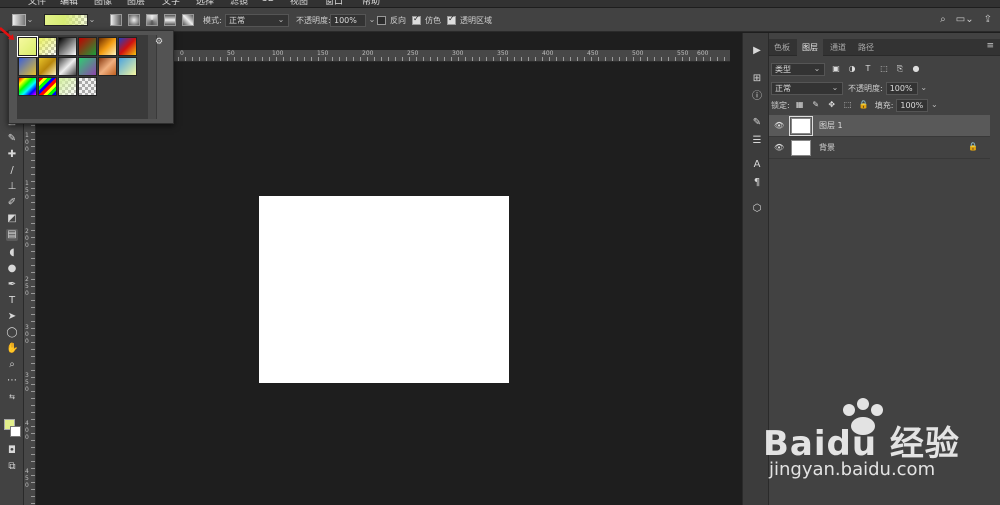 The image size is (1000, 505). What do you see at coordinates (103, 3) in the screenshot?
I see `menu-image: 图像` at bounding box center [103, 3].